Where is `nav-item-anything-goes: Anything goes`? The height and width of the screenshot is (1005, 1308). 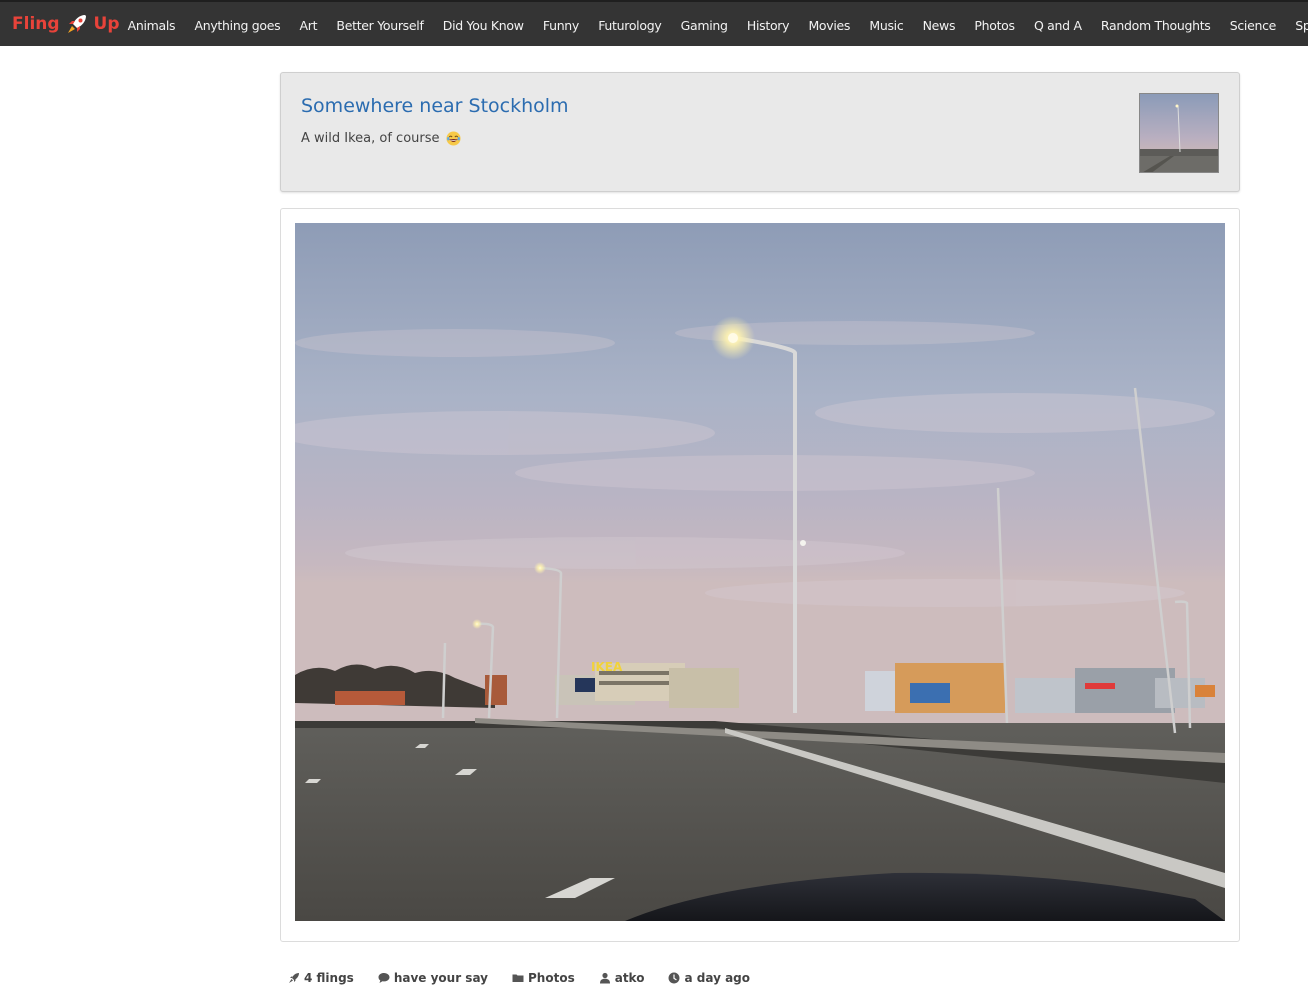
nav-item-anything-goes: Anything goes is located at coordinates (237, 25).